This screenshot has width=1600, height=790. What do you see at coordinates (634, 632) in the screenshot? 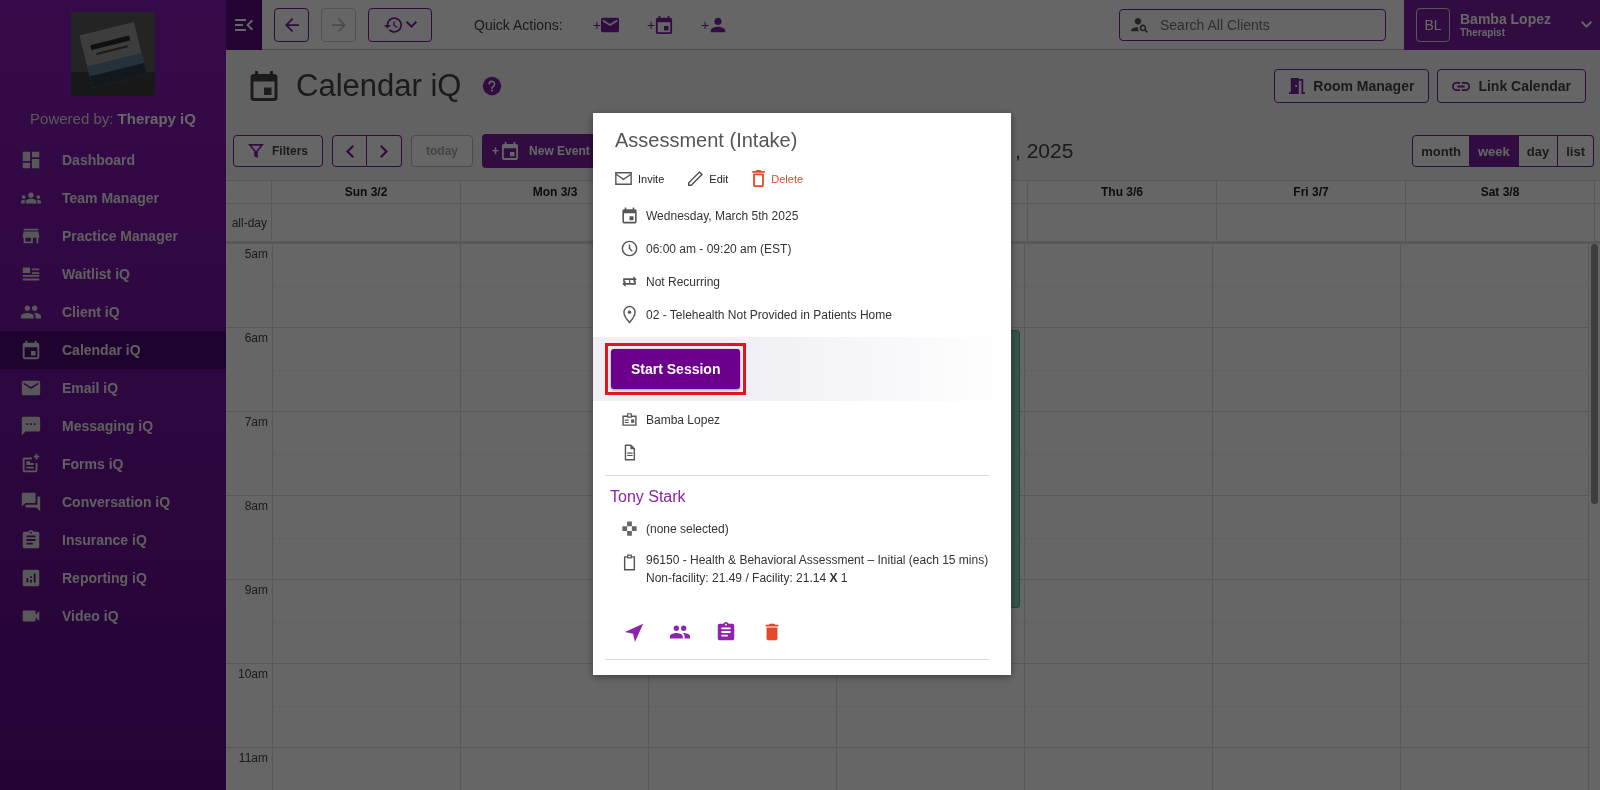
I see `send-icon` at bounding box center [634, 632].